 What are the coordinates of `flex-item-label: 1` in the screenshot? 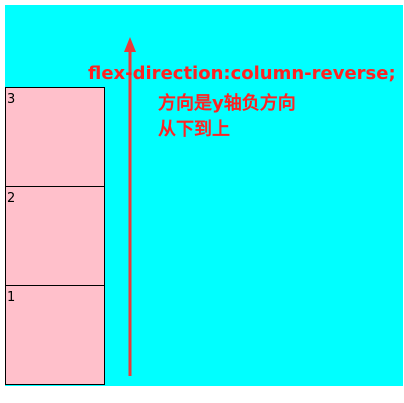 It's located at (11, 297).